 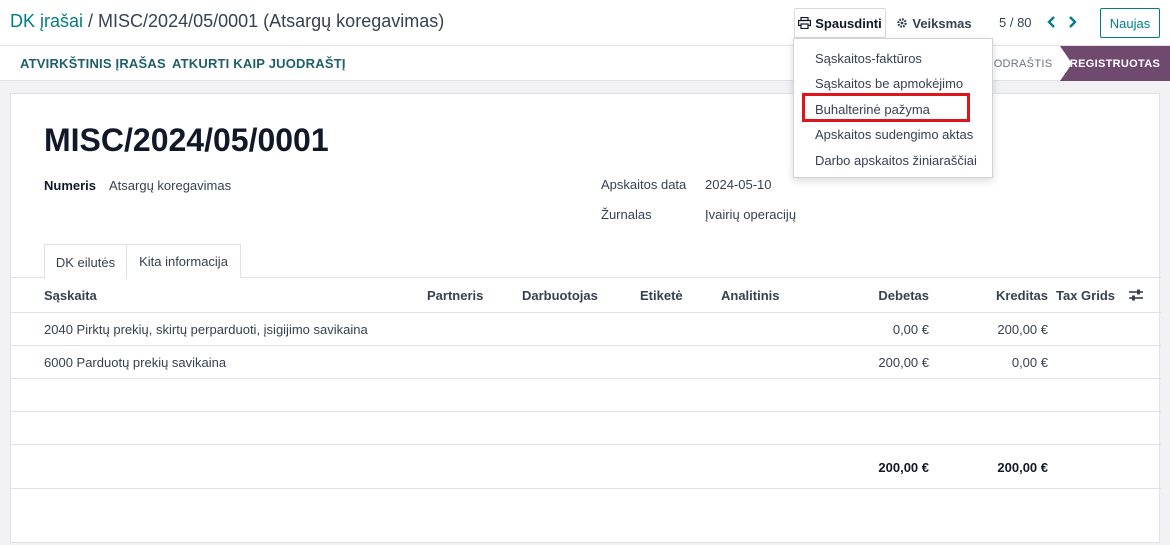 I want to click on highlight-box, so click(x=886, y=107).